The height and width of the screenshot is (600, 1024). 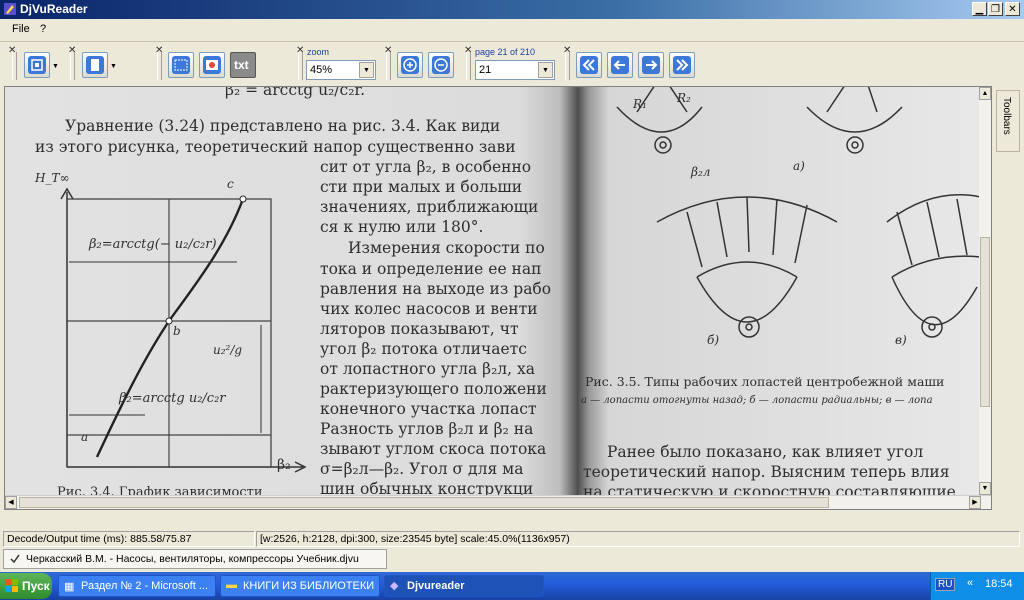 What do you see at coordinates (160, 490) in the screenshot?
I see `figure-caption: Рис. 3.4. График зависимости` at bounding box center [160, 490].